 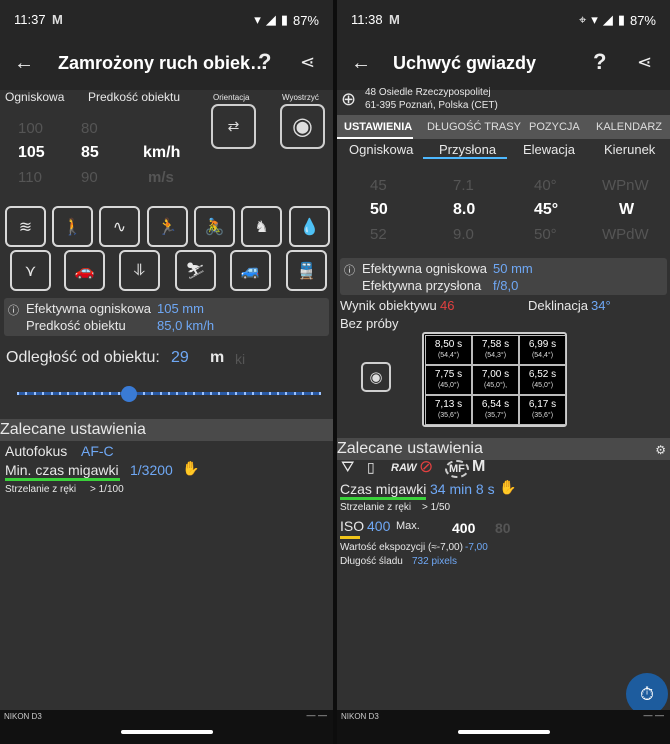 What do you see at coordinates (448, 350) in the screenshot?
I see `exposure-cell: 8,50 s (54,4°)` at bounding box center [448, 350].